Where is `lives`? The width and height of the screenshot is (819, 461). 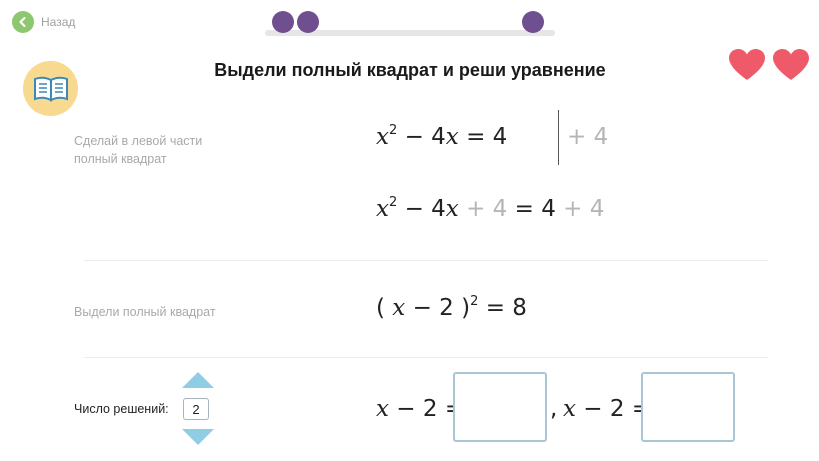 lives is located at coordinates (769, 65).